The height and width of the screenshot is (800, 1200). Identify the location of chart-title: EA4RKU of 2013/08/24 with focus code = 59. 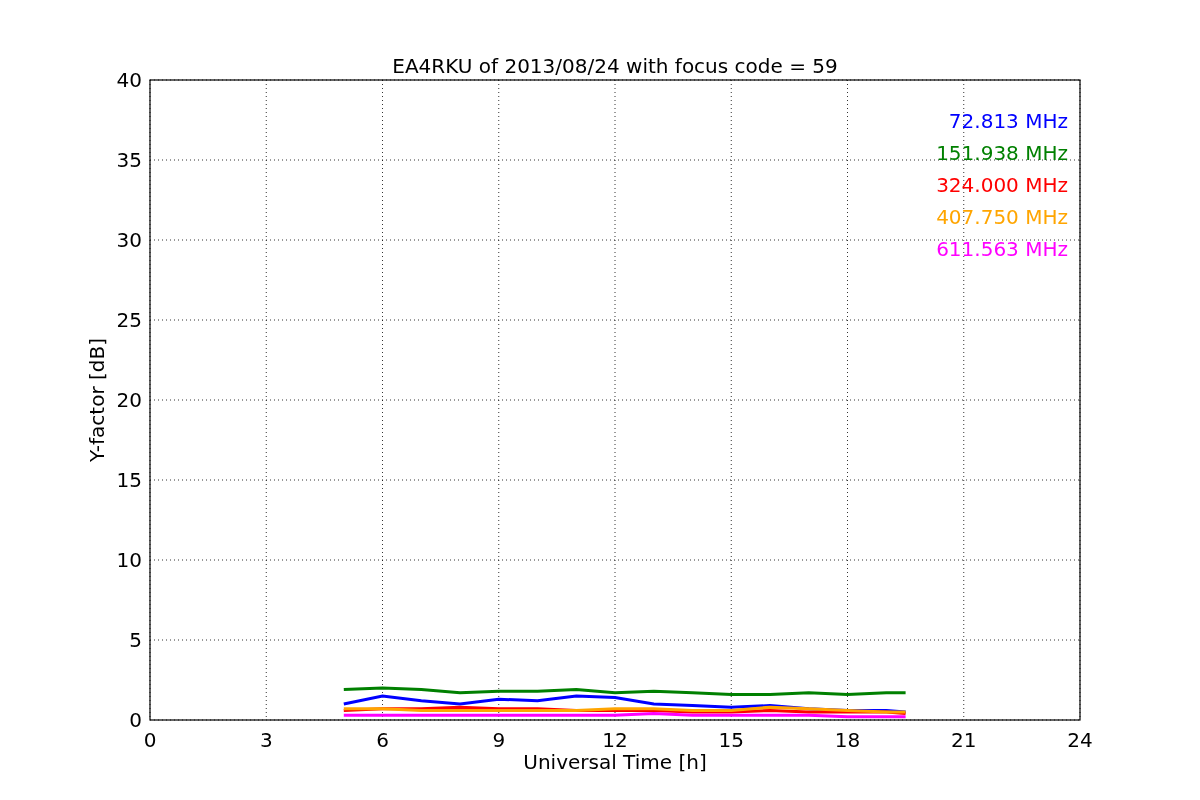
(615, 66).